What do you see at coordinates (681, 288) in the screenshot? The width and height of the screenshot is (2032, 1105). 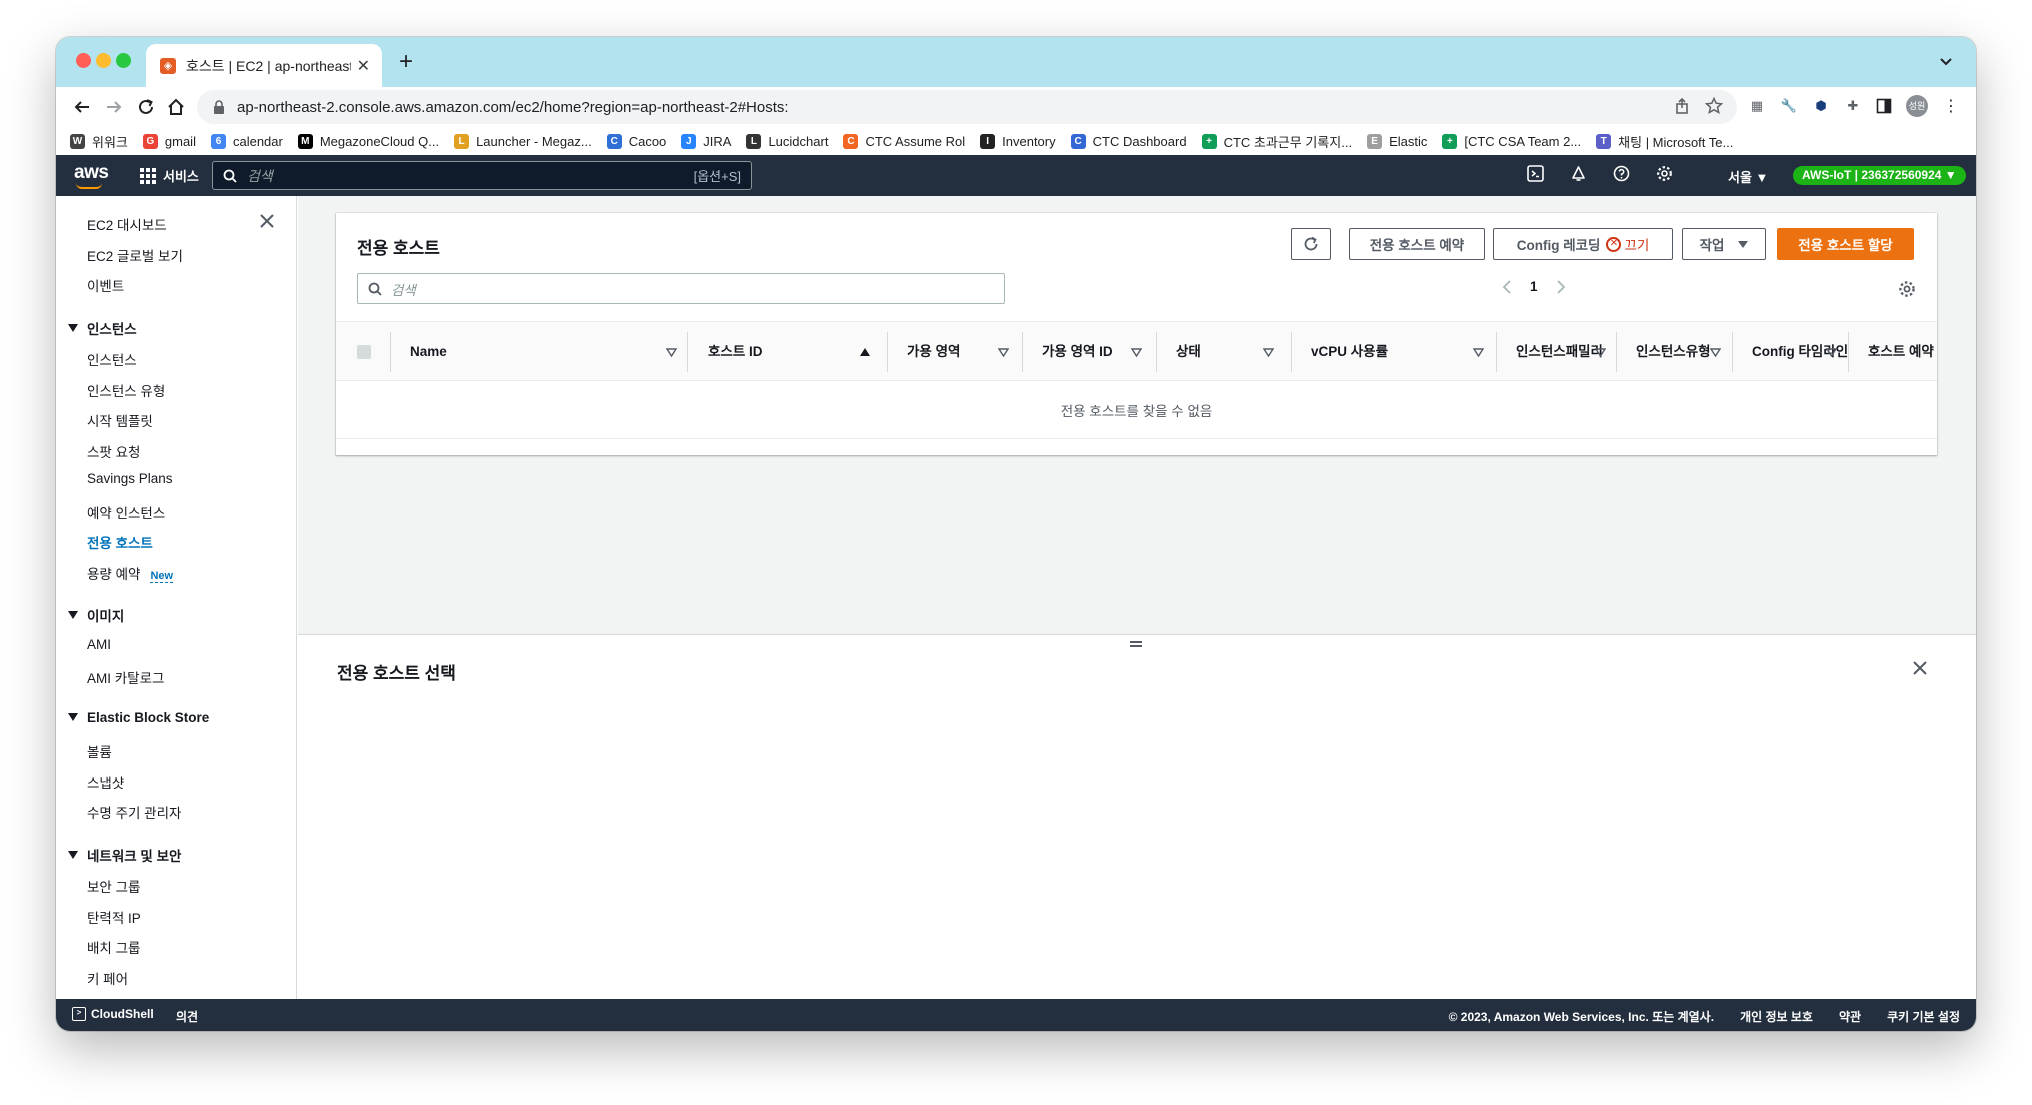 I see `filter-input: 검색` at bounding box center [681, 288].